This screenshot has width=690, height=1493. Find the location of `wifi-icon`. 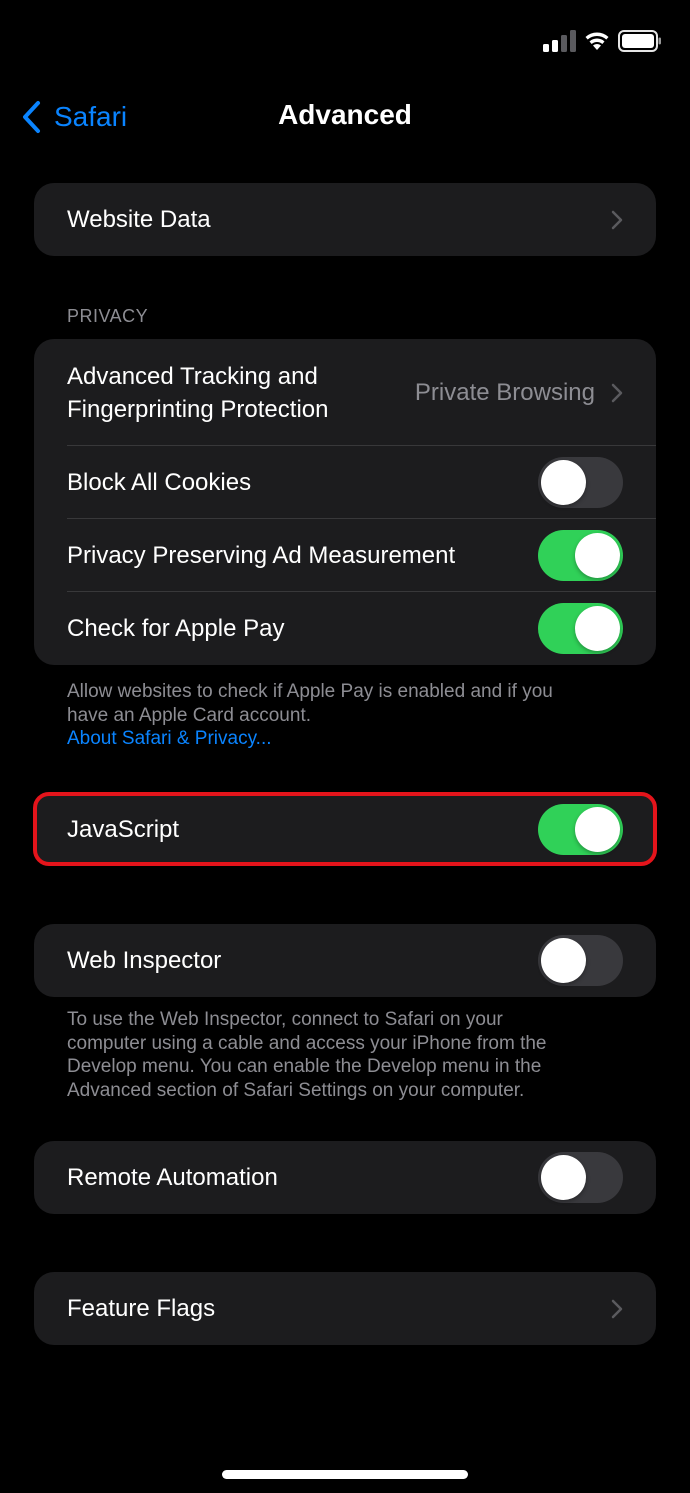

wifi-icon is located at coordinates (597, 41).